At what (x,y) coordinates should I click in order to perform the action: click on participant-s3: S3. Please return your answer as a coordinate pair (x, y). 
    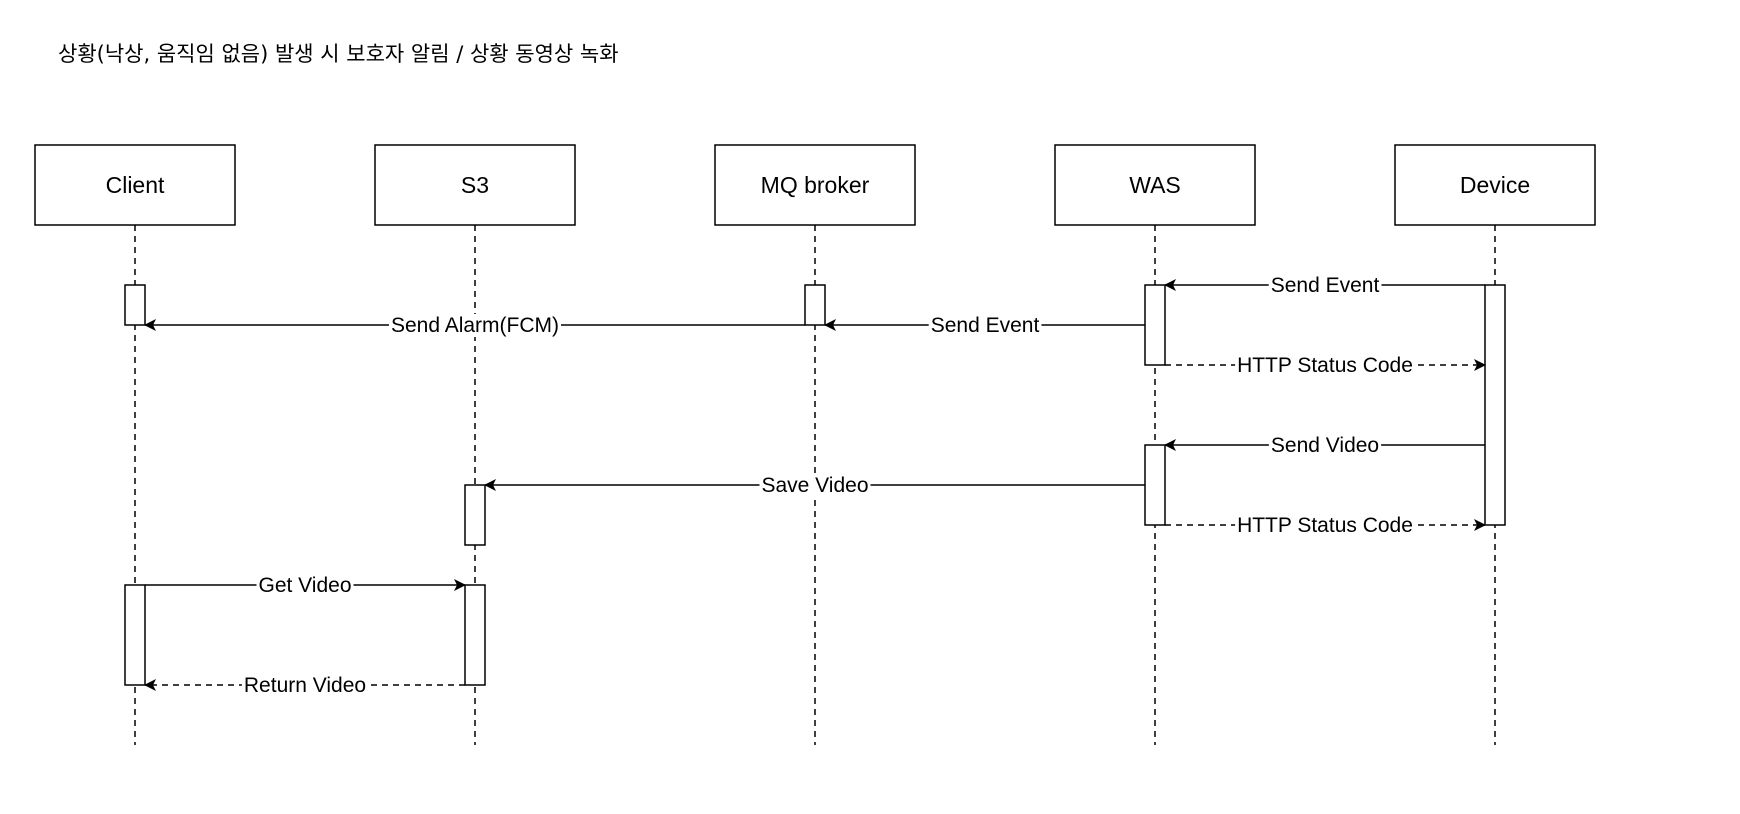
    Looking at the image, I should click on (475, 185).